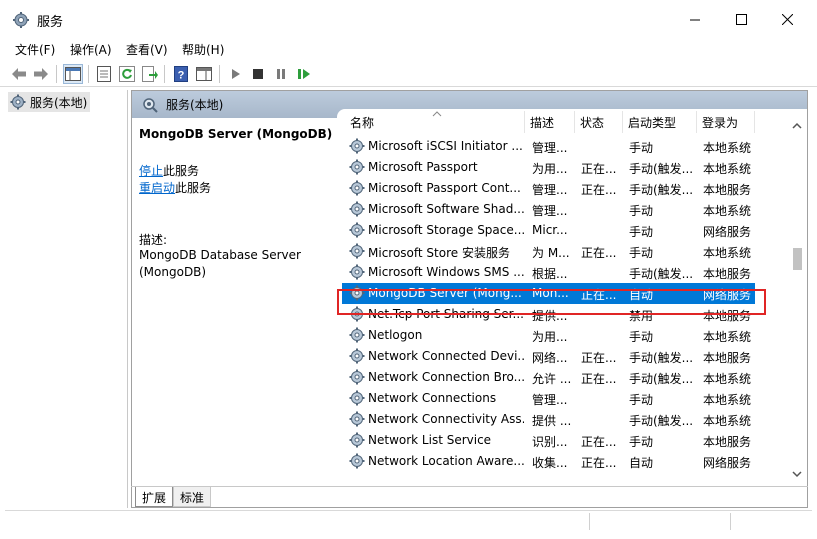 Image resolution: width=817 pixels, height=539 pixels. Describe the element at coordinates (797, 126) in the screenshot. I see `scroll-up-icon` at that location.